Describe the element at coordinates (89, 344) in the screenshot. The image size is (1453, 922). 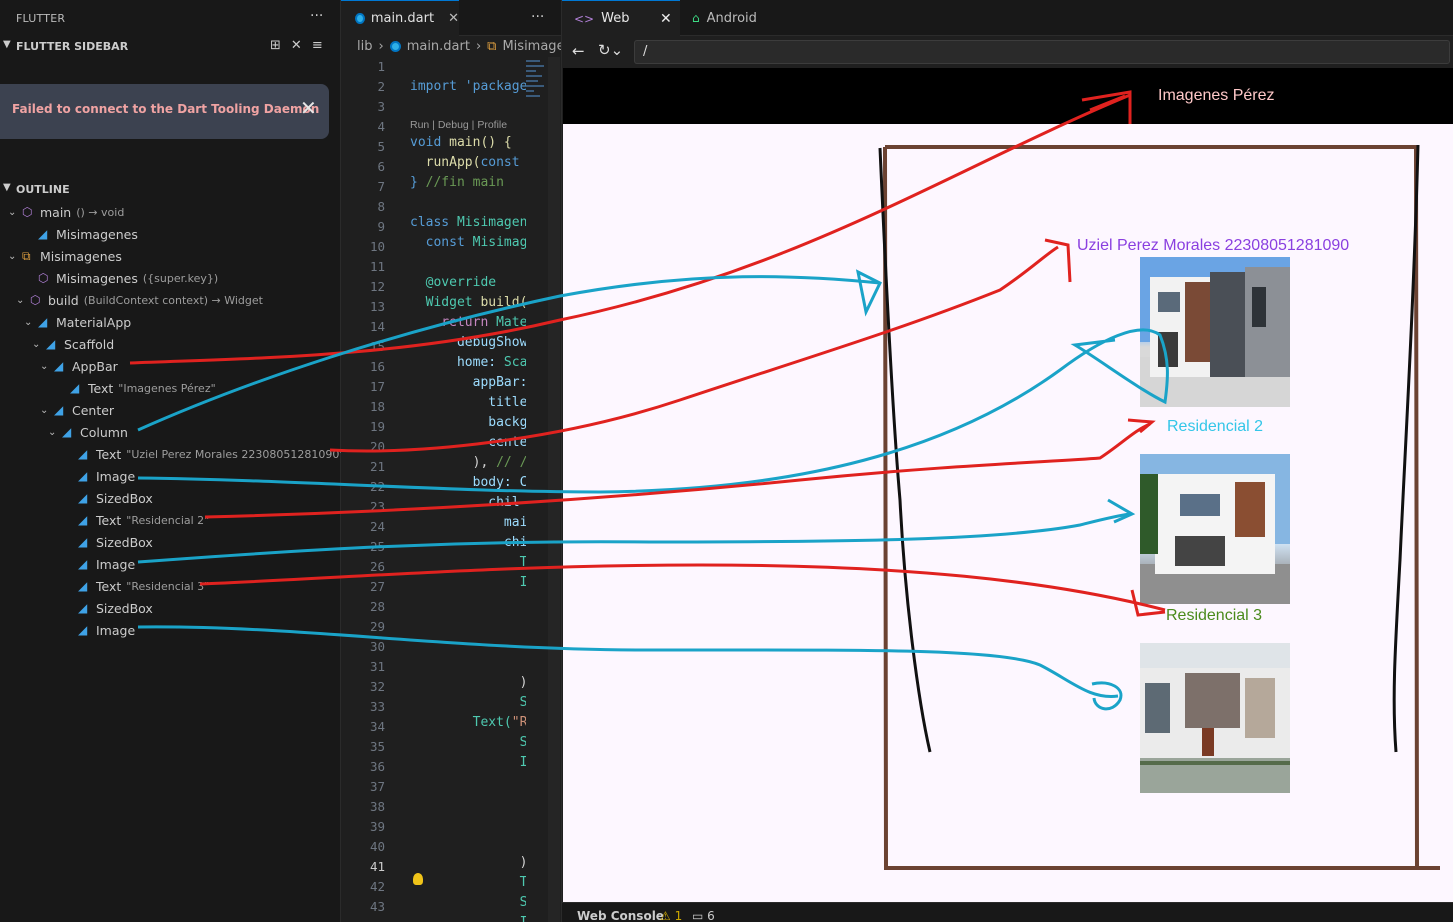
I see `outline-item-label: Scaffold` at that location.